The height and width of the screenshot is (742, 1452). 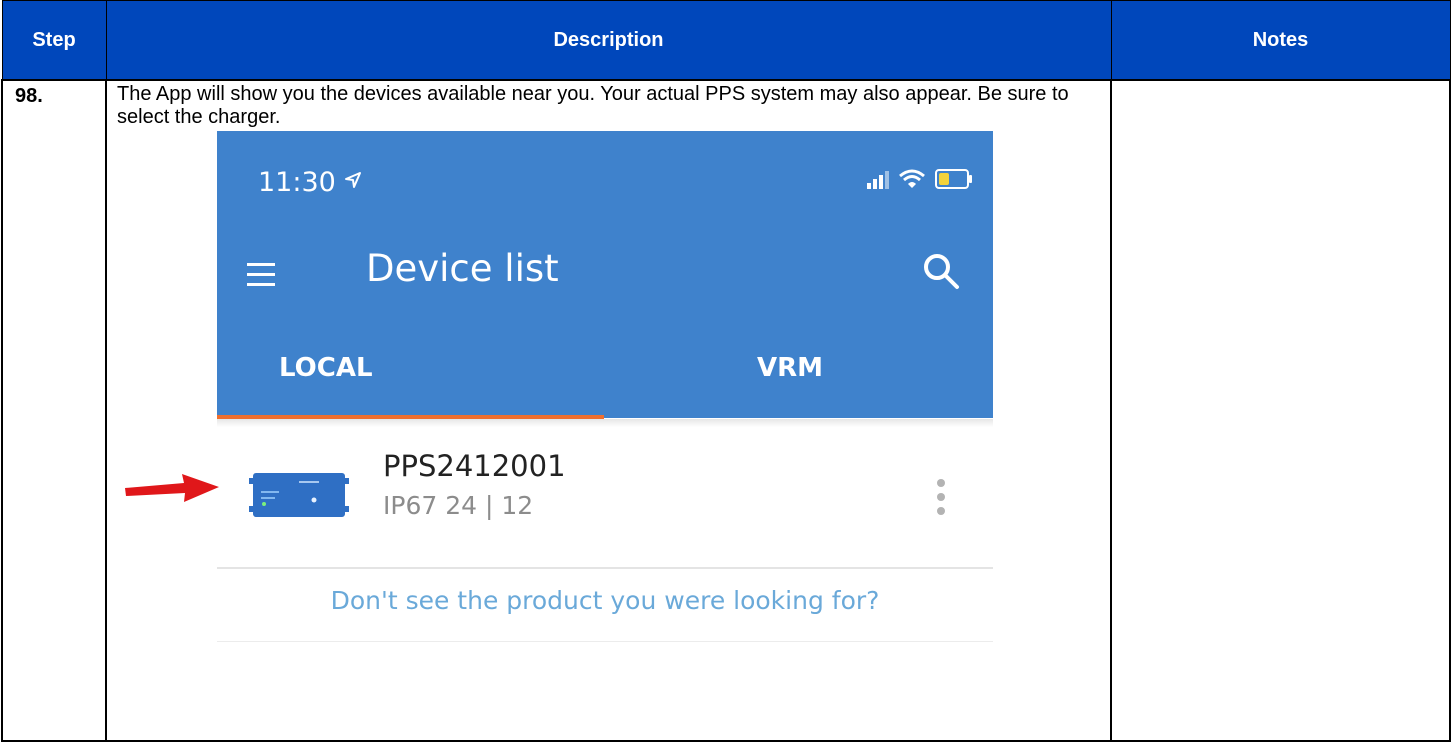 What do you see at coordinates (326, 368) in the screenshot?
I see `tab-local: LOCAL` at bounding box center [326, 368].